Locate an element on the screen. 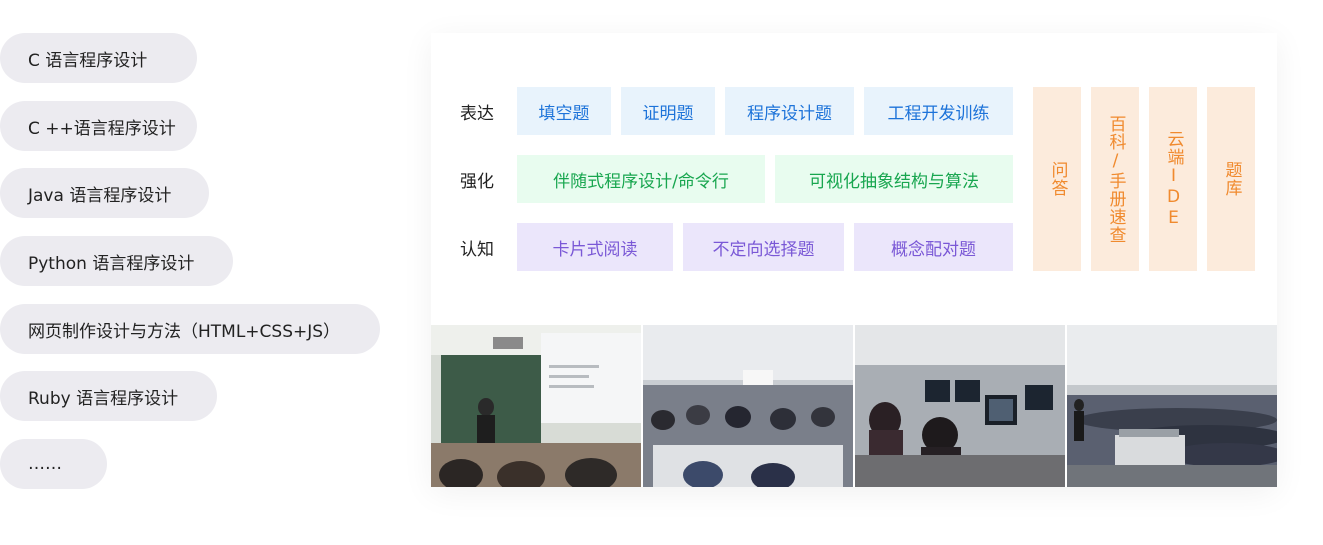 Image resolution: width=1323 pixels, height=545 pixels. computer-lab-photo is located at coordinates (960, 406).